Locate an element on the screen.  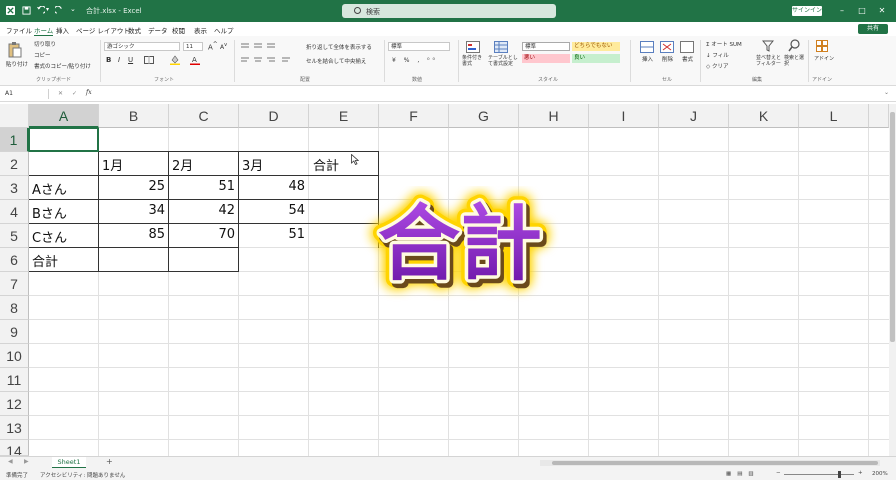
column-header-e: E is located at coordinates (344, 116).